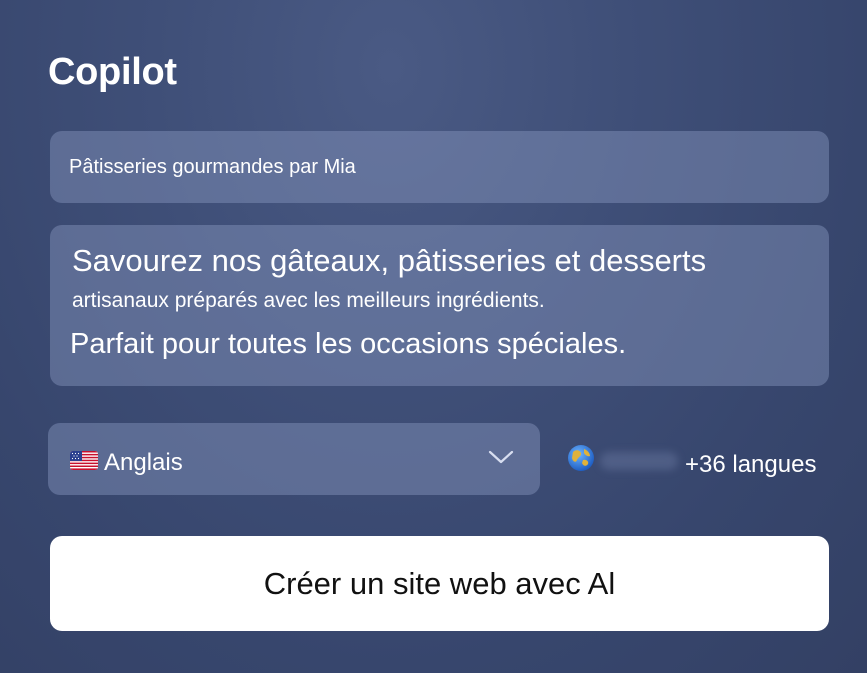 The image size is (867, 673). Describe the element at coordinates (294, 459) in the screenshot. I see `language-select: Anglais` at that location.